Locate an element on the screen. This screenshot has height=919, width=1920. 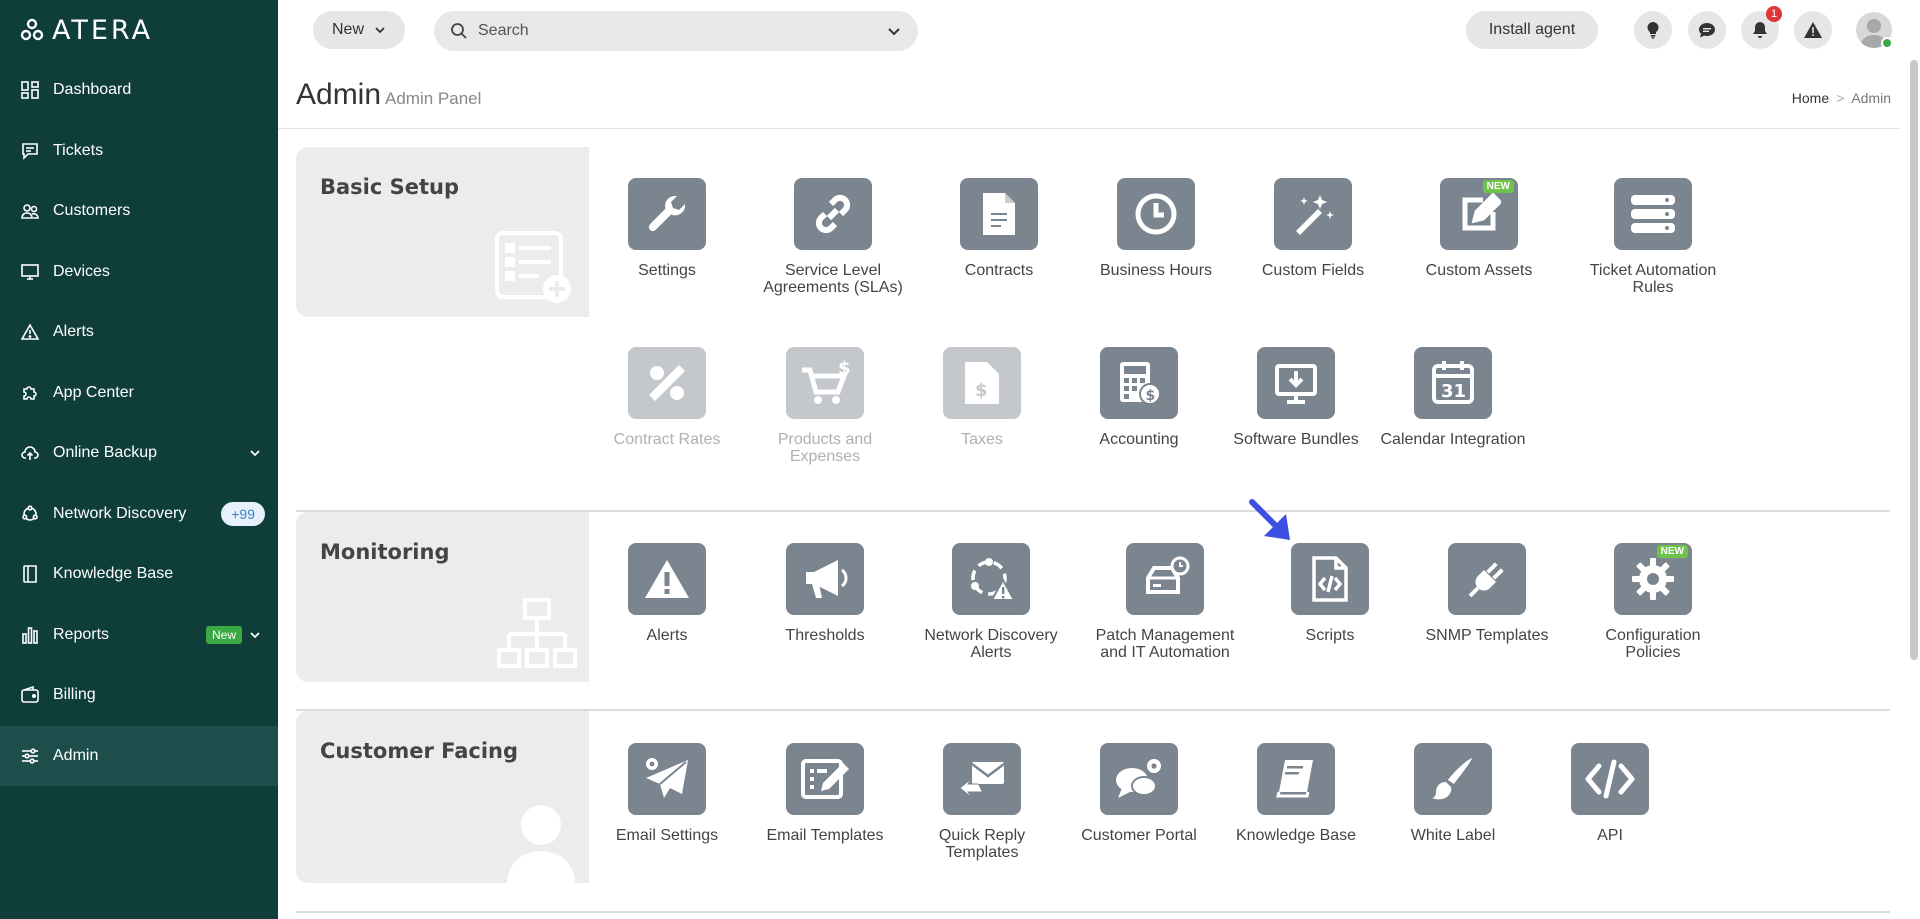
tile-label: Taxes is located at coordinates (982, 439).